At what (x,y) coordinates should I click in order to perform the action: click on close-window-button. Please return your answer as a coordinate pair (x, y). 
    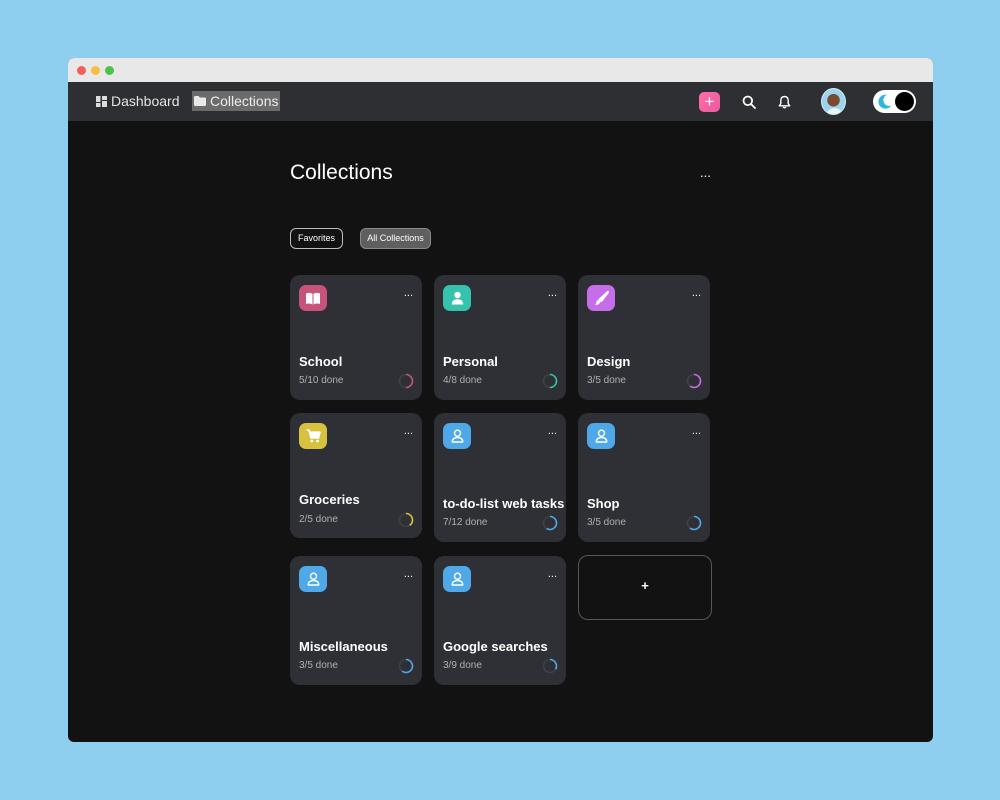
    Looking at the image, I should click on (81, 70).